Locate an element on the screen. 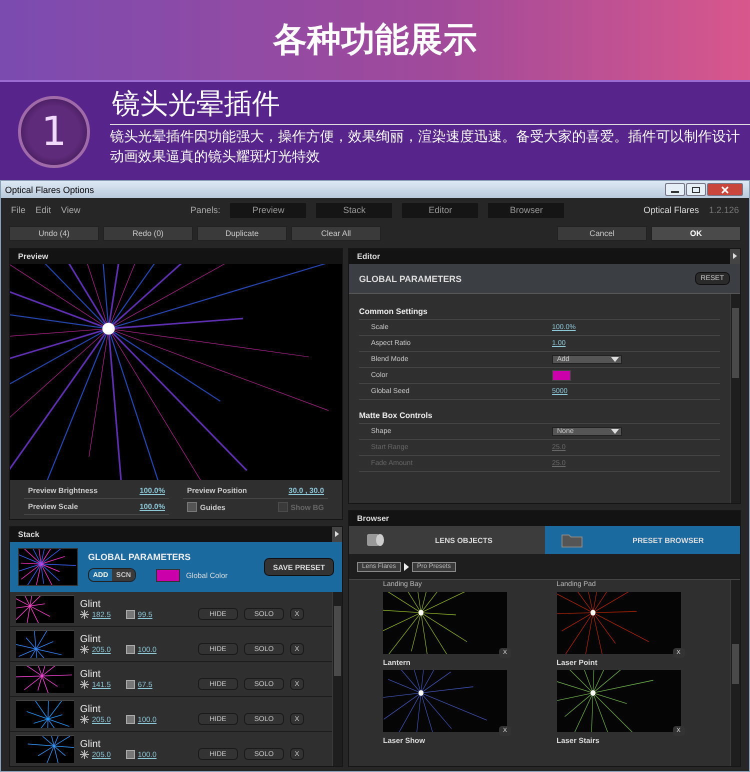  group-title: Common Settings is located at coordinates (539, 311).